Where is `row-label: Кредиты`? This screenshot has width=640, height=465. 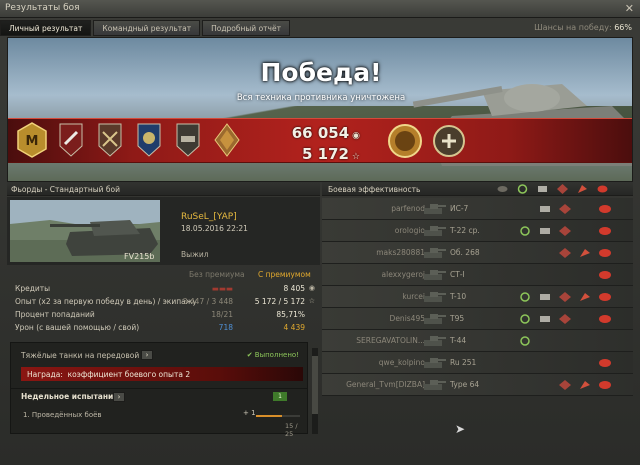
row-label: Кредиты is located at coordinates (33, 288).